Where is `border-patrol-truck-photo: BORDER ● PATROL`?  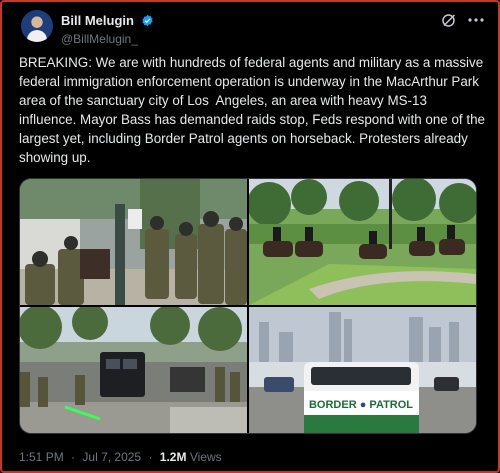
border-patrol-truck-photo: BORDER ● PATROL is located at coordinates (362, 370).